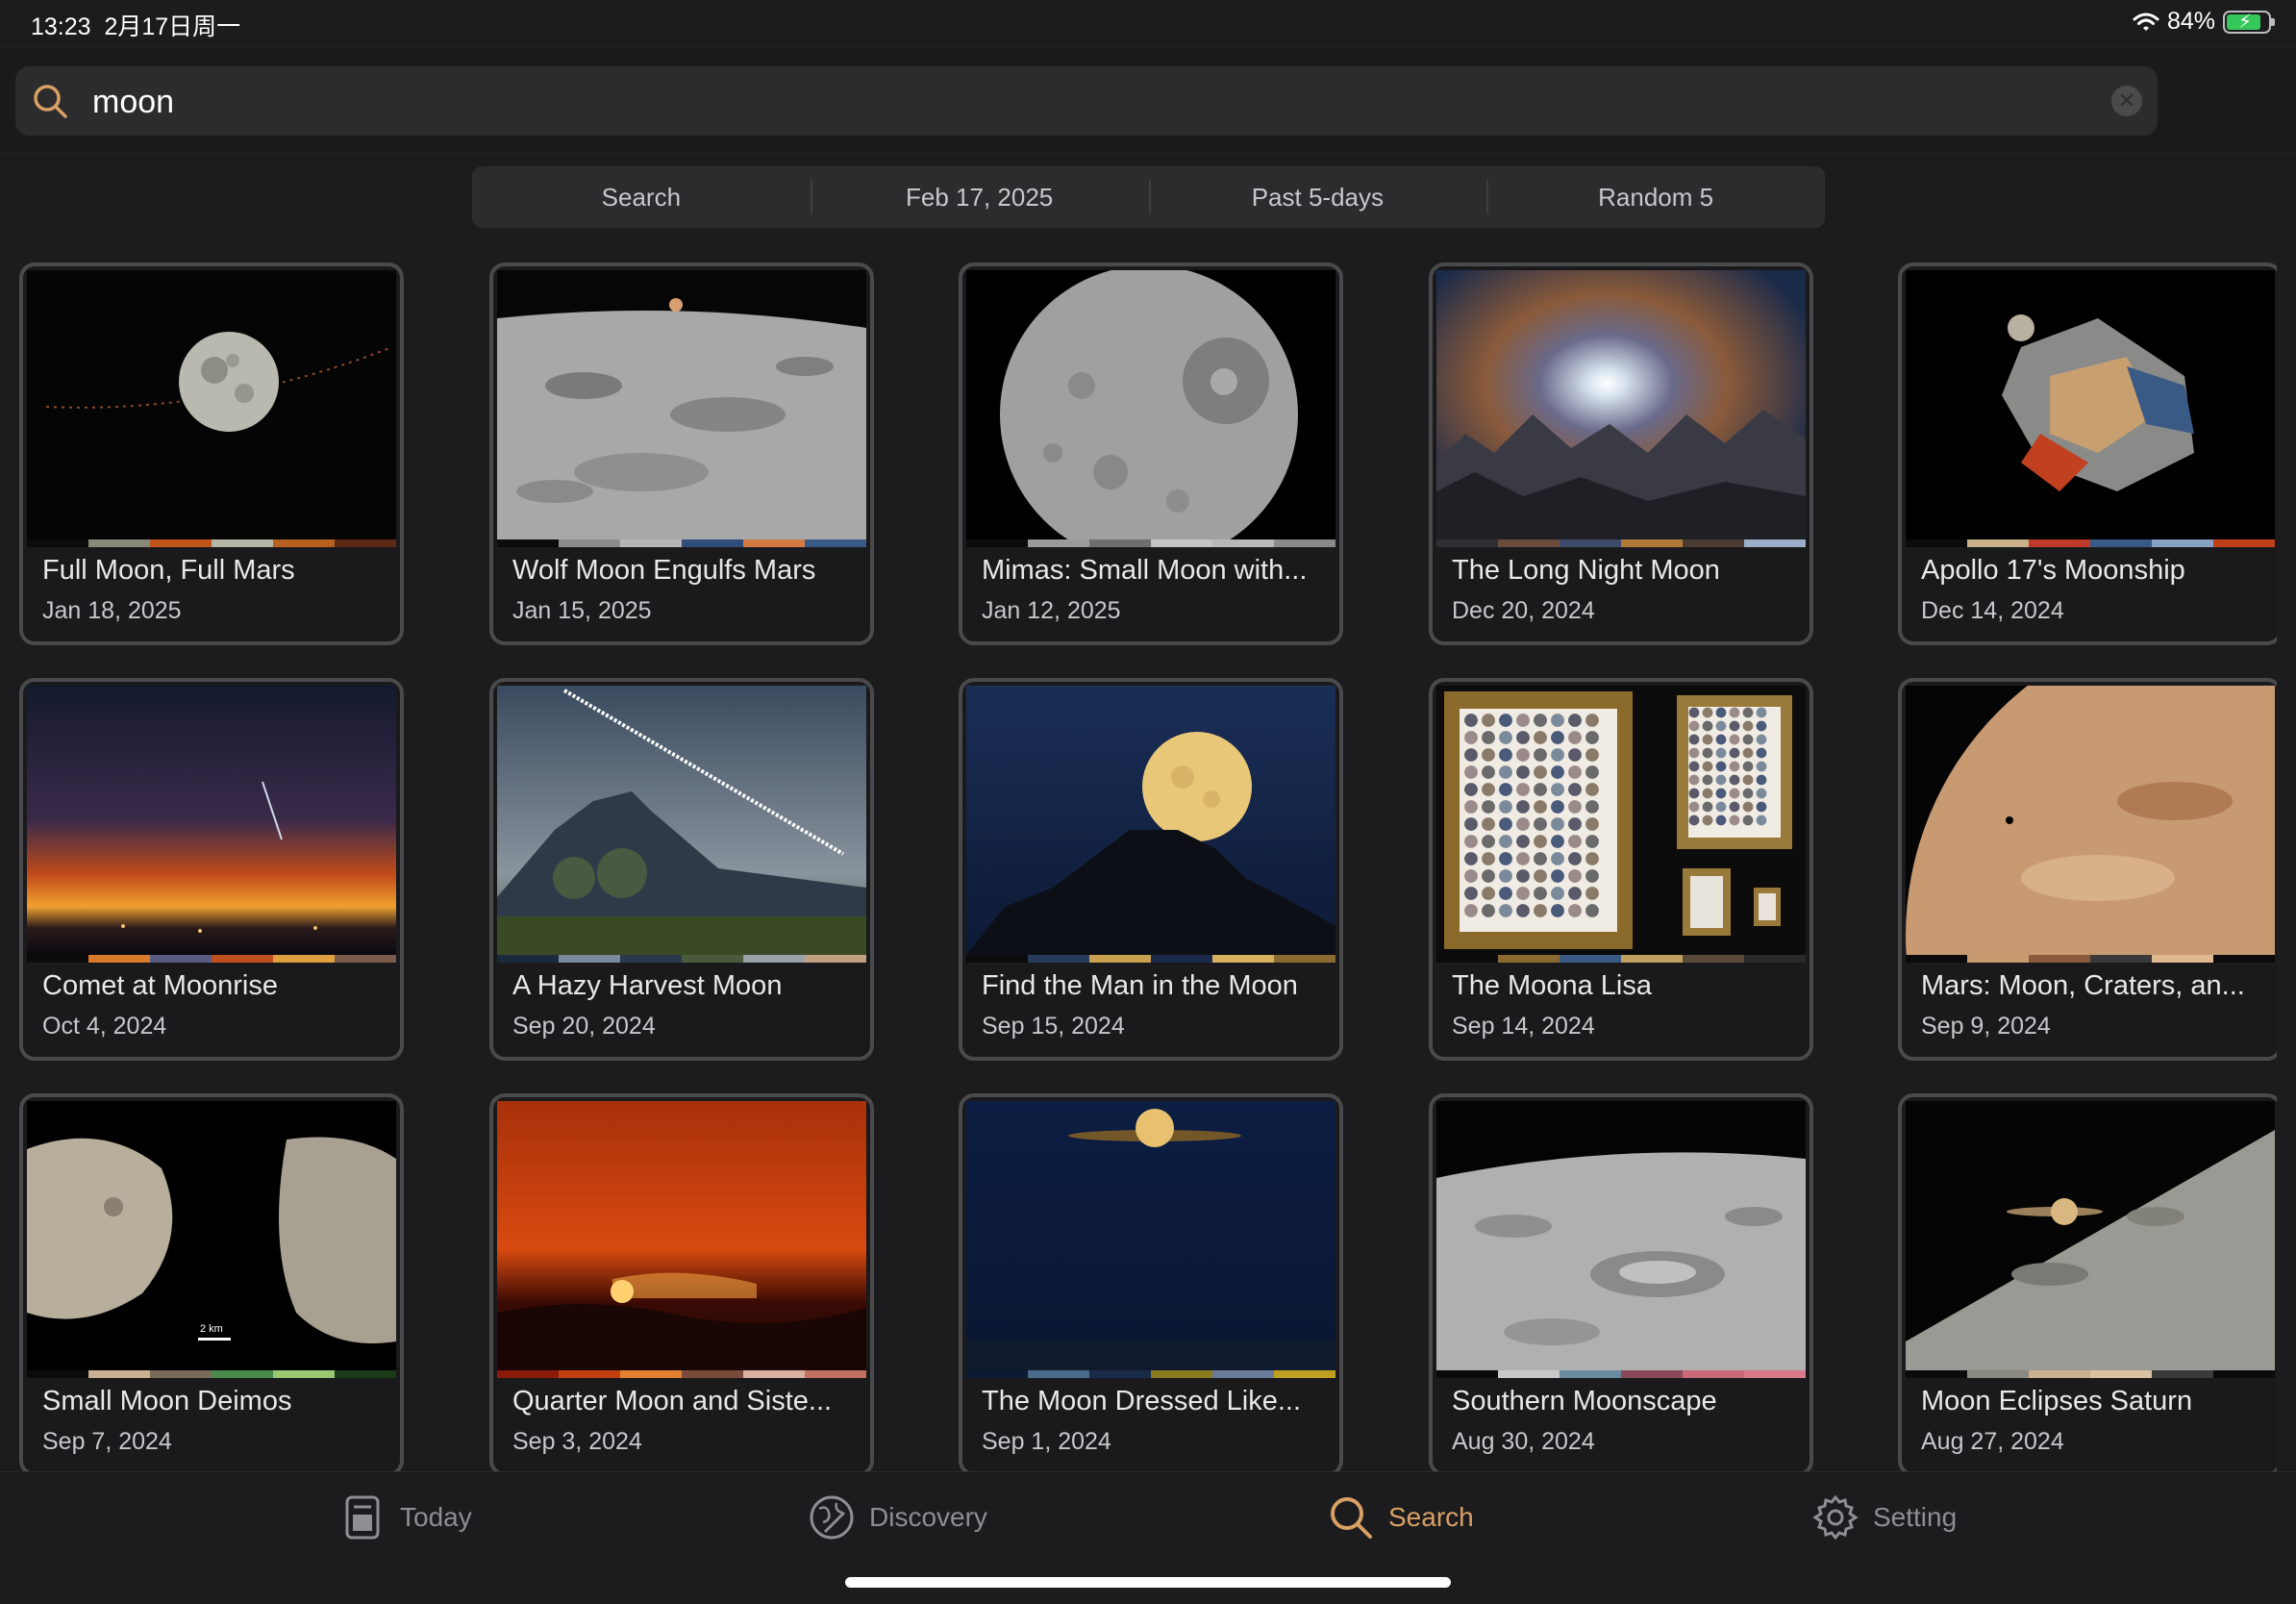 This screenshot has width=2296, height=1604. I want to click on result-card: Mimas: Small Moon with... Jan 12, 2025, so click(1151, 454).